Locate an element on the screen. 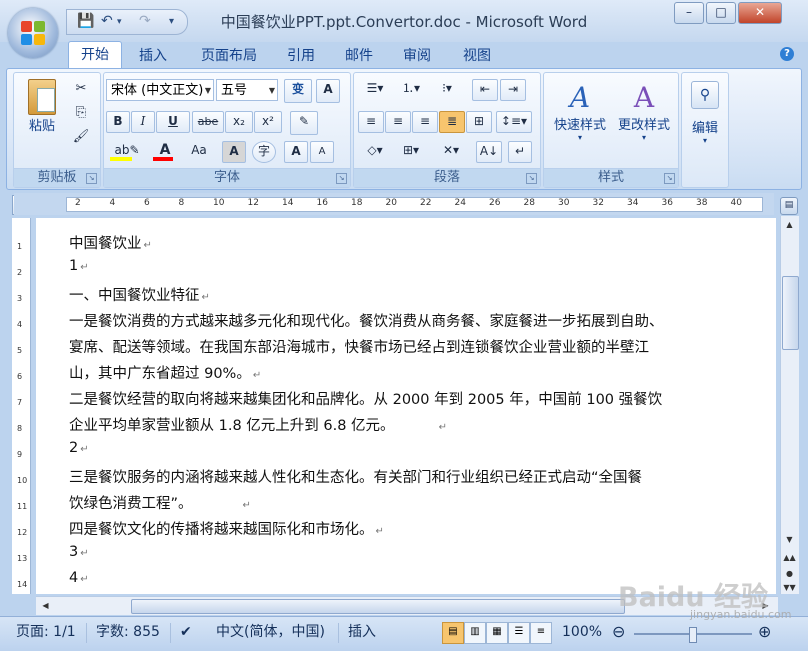  paragraph-launcher-icon: ↘ is located at coordinates (531, 178).